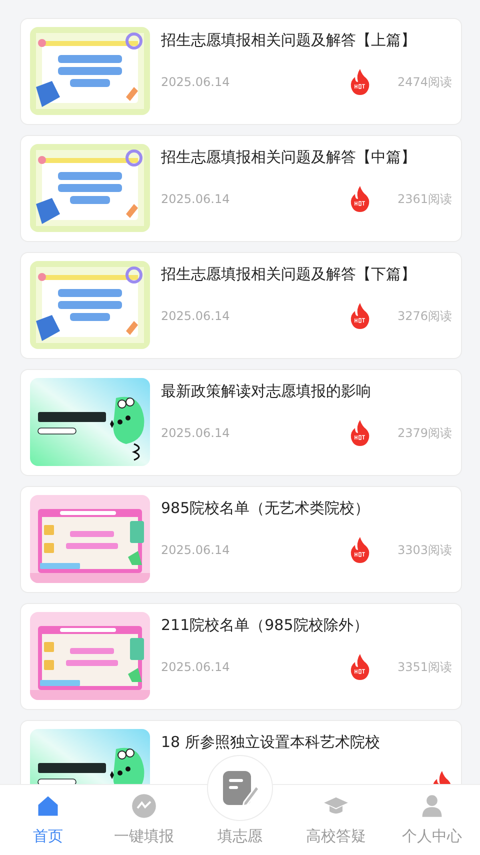 The height and width of the screenshot is (855, 480). I want to click on article-title: 18 所参照独立设置本科艺术院校, so click(271, 742).